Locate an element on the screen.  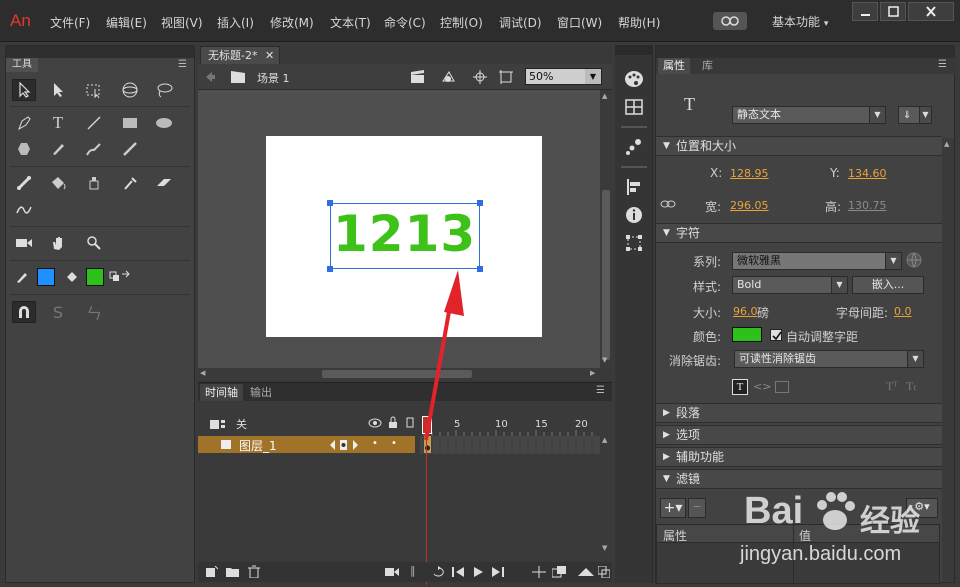
zoom-dropdown: 50% ▼ is located at coordinates (563, 76).